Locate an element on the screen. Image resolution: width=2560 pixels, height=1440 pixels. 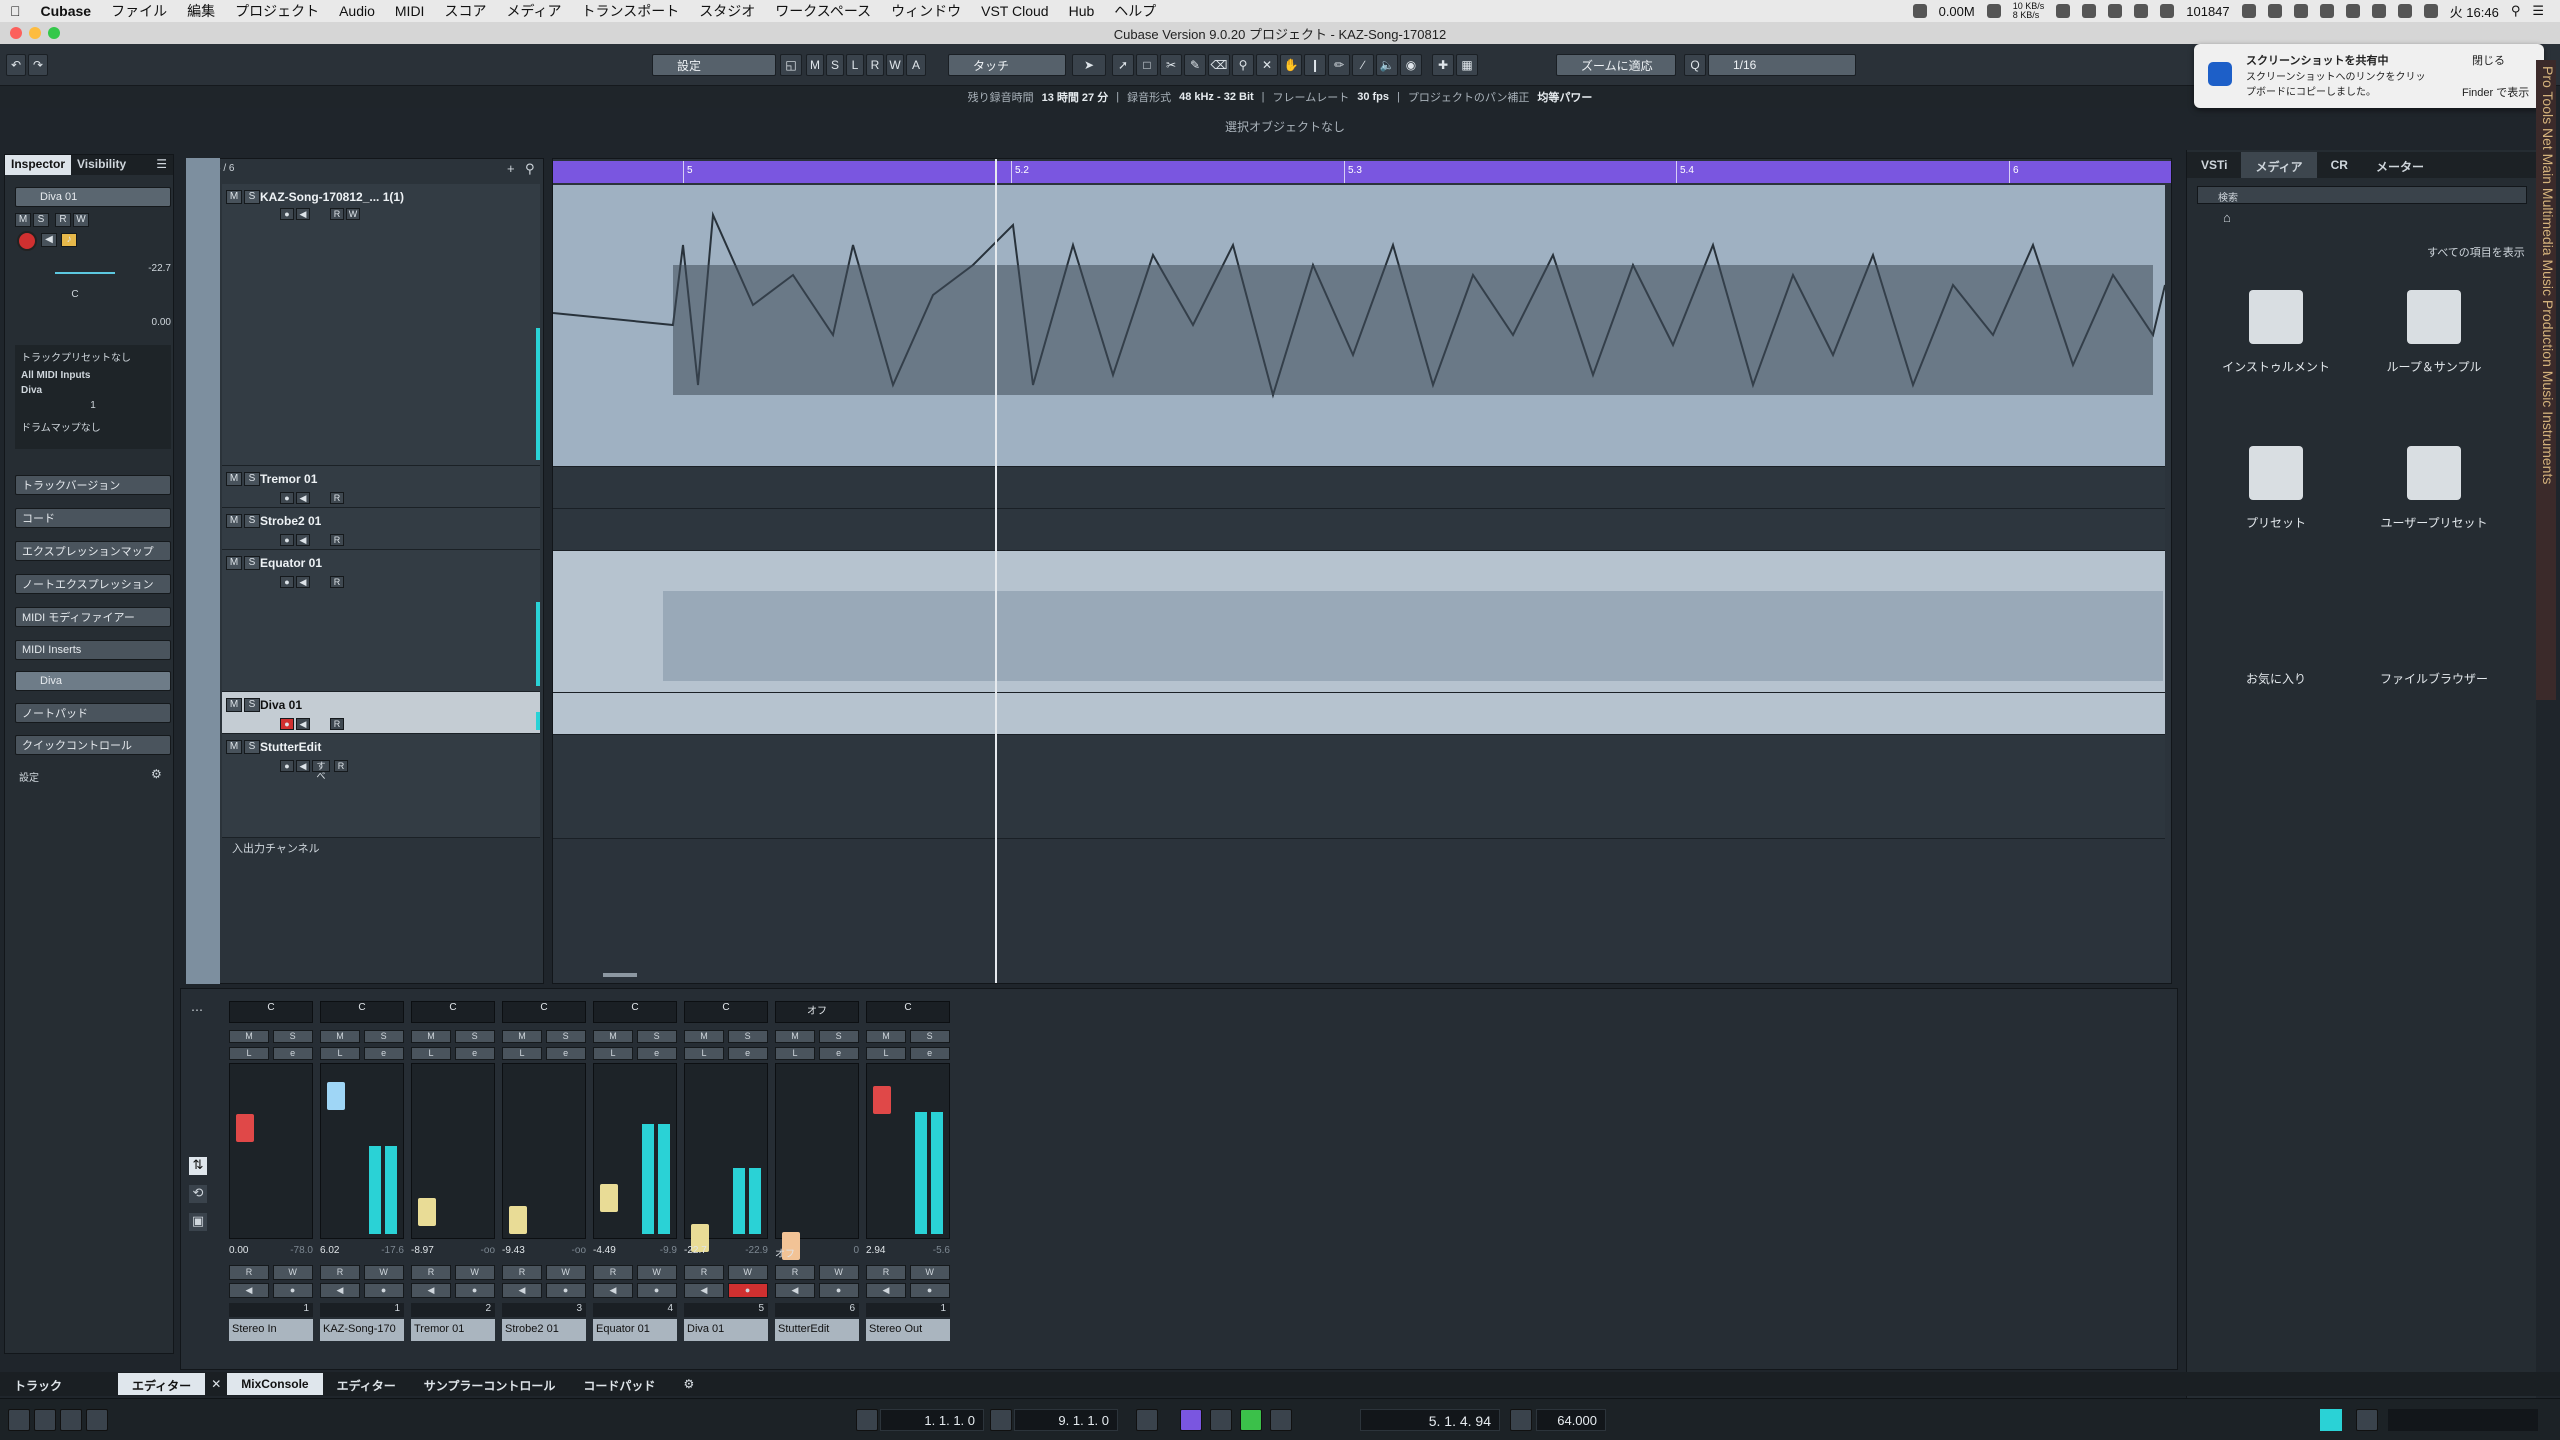
track-name: Tremor 01 is located at coordinates (288, 479).